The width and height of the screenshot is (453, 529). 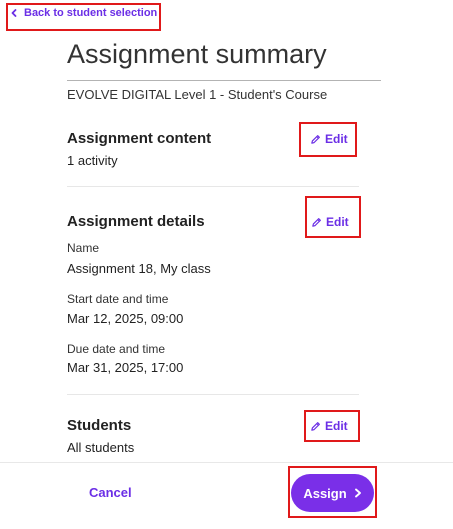 What do you see at coordinates (357, 493) in the screenshot?
I see `chevron-right-icon` at bounding box center [357, 493].